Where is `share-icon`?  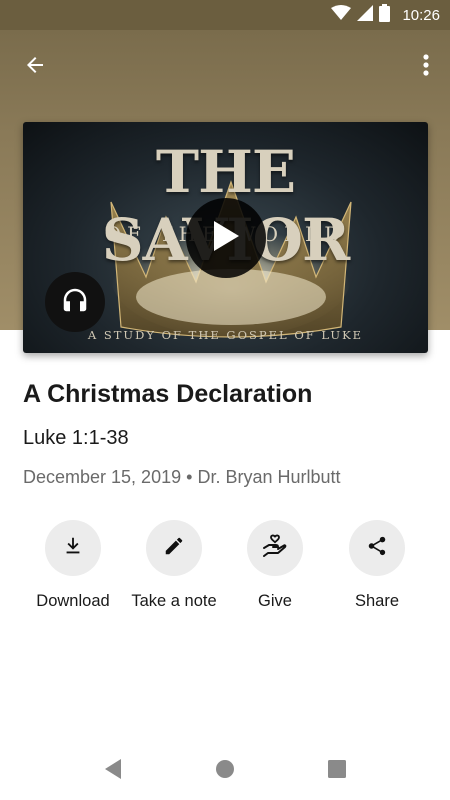
share-icon is located at coordinates (377, 548).